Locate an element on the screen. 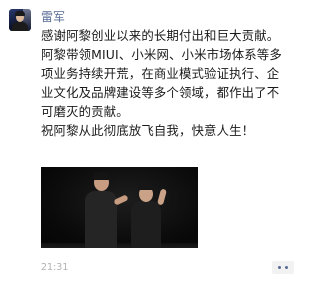  avatar-shirt is located at coordinates (20, 26).